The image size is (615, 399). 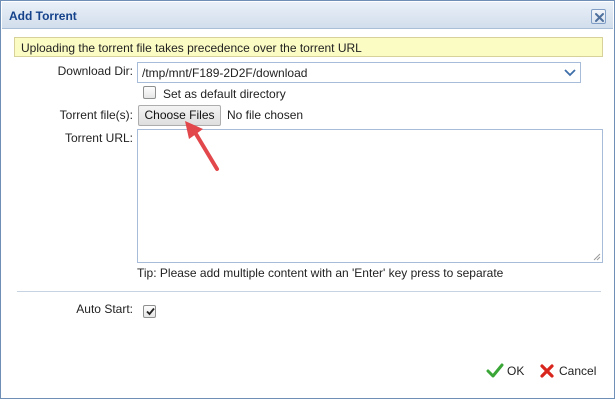 I want to click on dialog-titlebar: Add Torrent, so click(x=307, y=15).